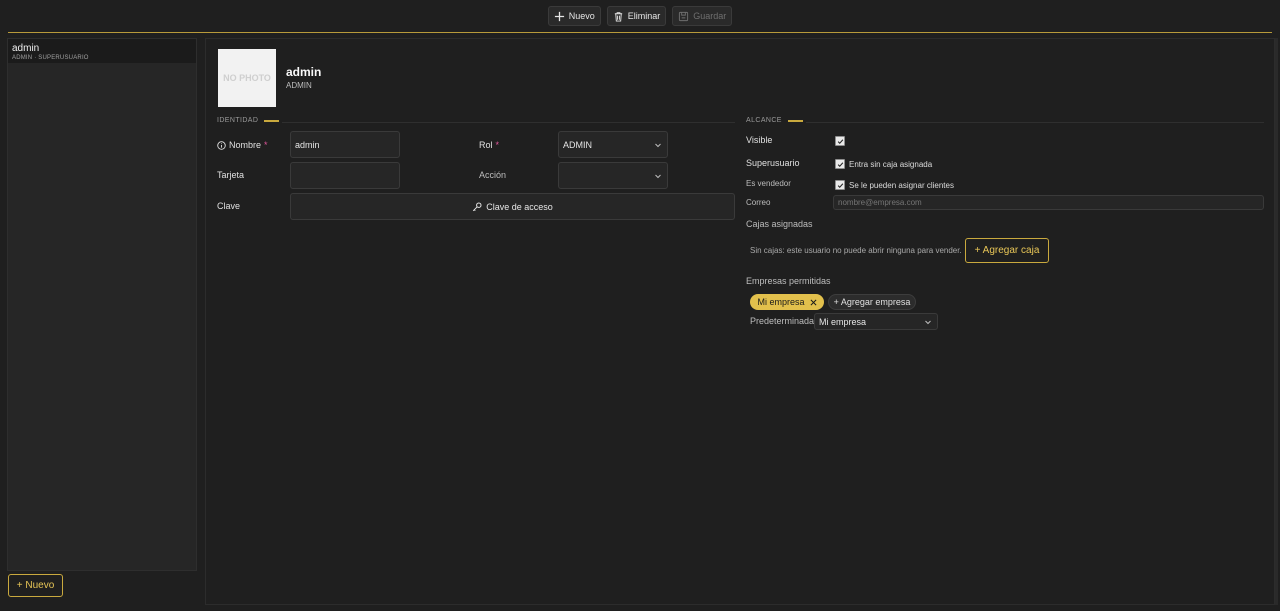 Image resolution: width=1280 pixels, height=611 pixels. I want to click on empresas-label-text: Empresas permitidas, so click(788, 281).